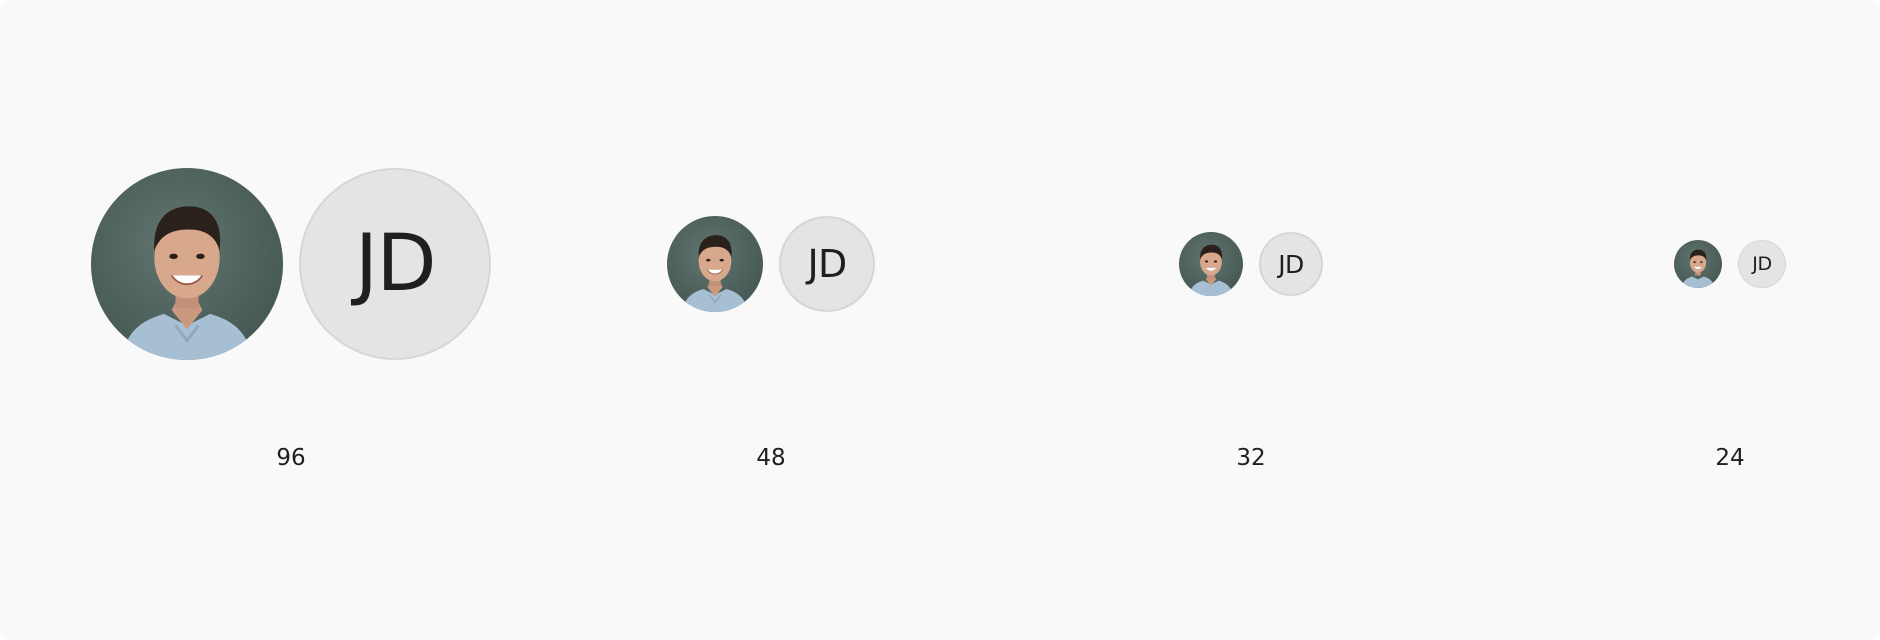  Describe the element at coordinates (771, 458) in the screenshot. I see `size-label: 48` at that location.